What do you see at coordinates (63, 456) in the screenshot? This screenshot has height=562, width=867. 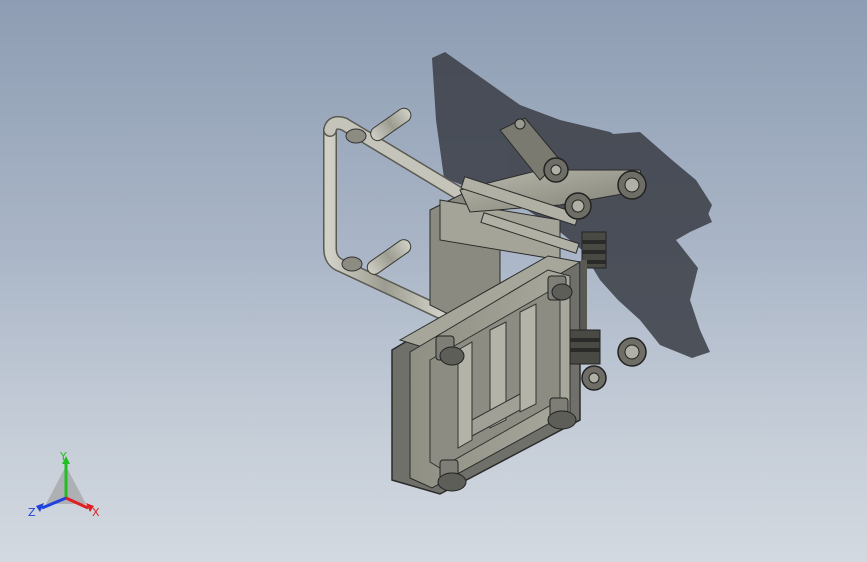 I see `y-axis-label: Y` at bounding box center [63, 456].